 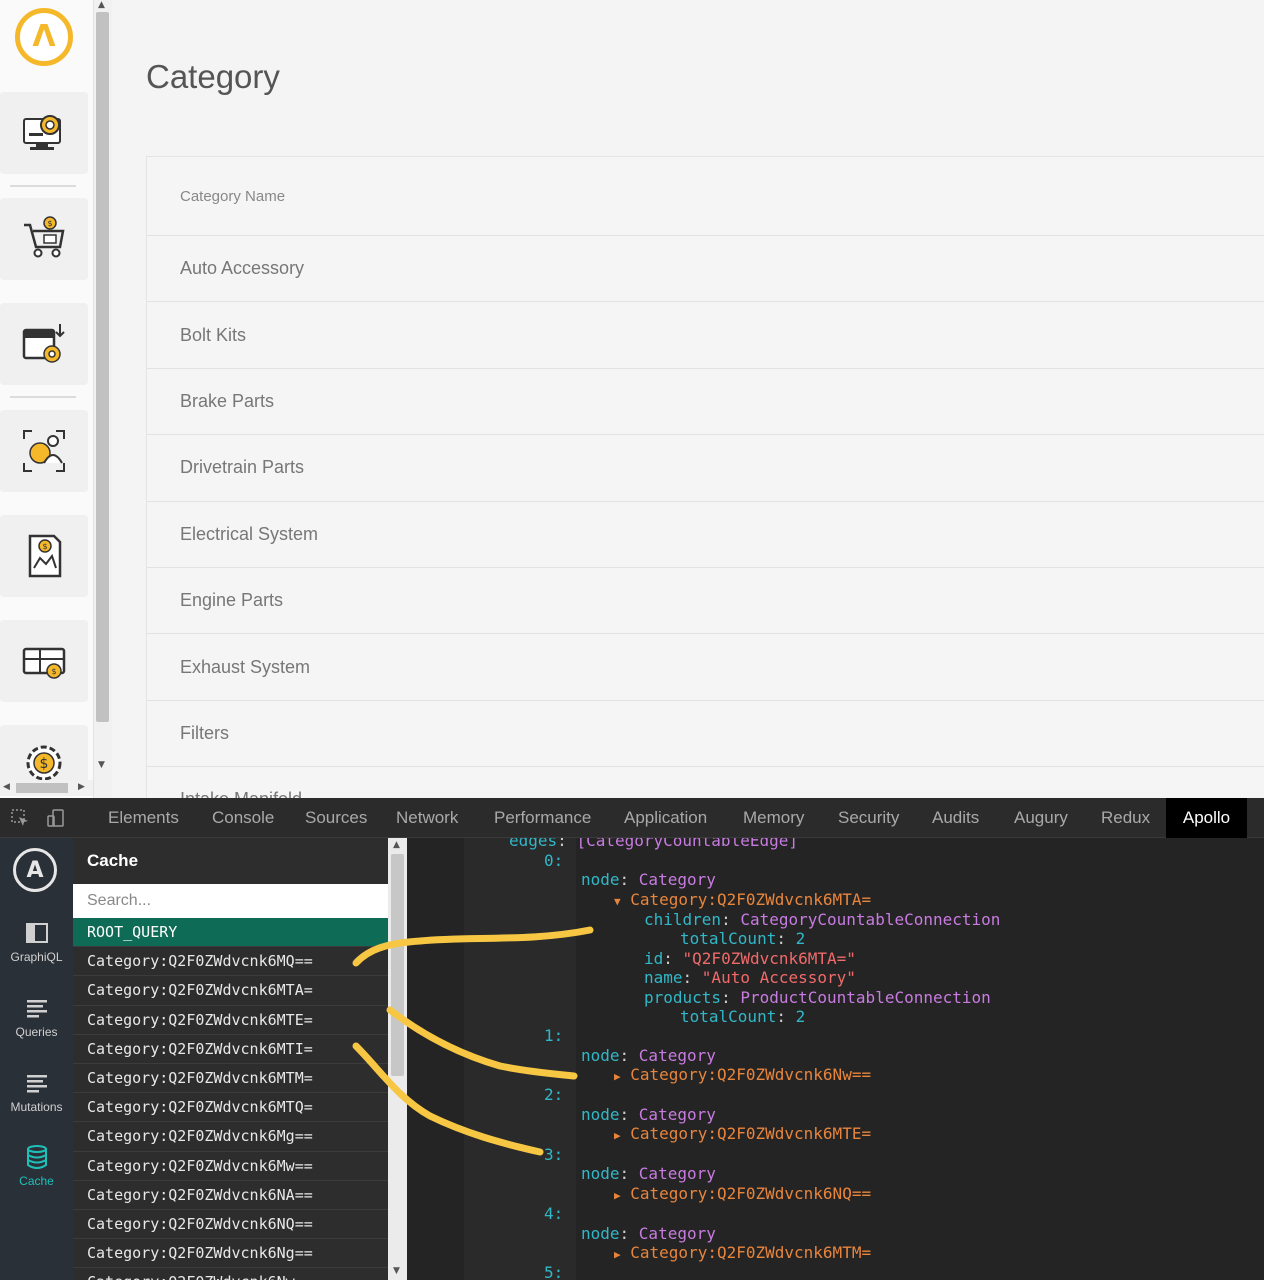 I want to click on sidebar-scrollbar: ▲ ▼, so click(x=102, y=399).